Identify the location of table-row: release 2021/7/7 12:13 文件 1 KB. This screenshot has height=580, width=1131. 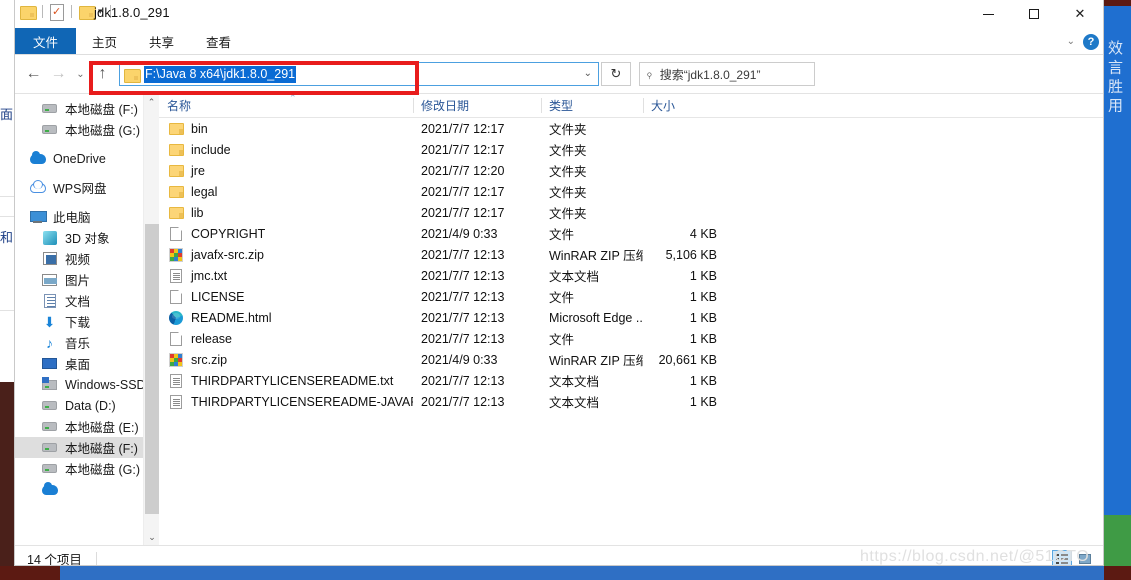
(631, 338).